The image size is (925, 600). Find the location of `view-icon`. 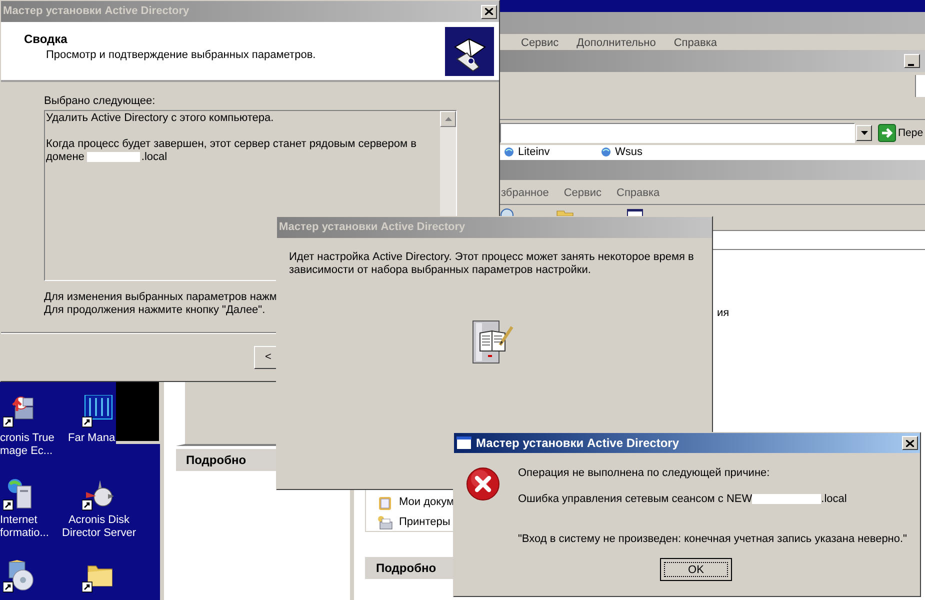

view-icon is located at coordinates (635, 212).